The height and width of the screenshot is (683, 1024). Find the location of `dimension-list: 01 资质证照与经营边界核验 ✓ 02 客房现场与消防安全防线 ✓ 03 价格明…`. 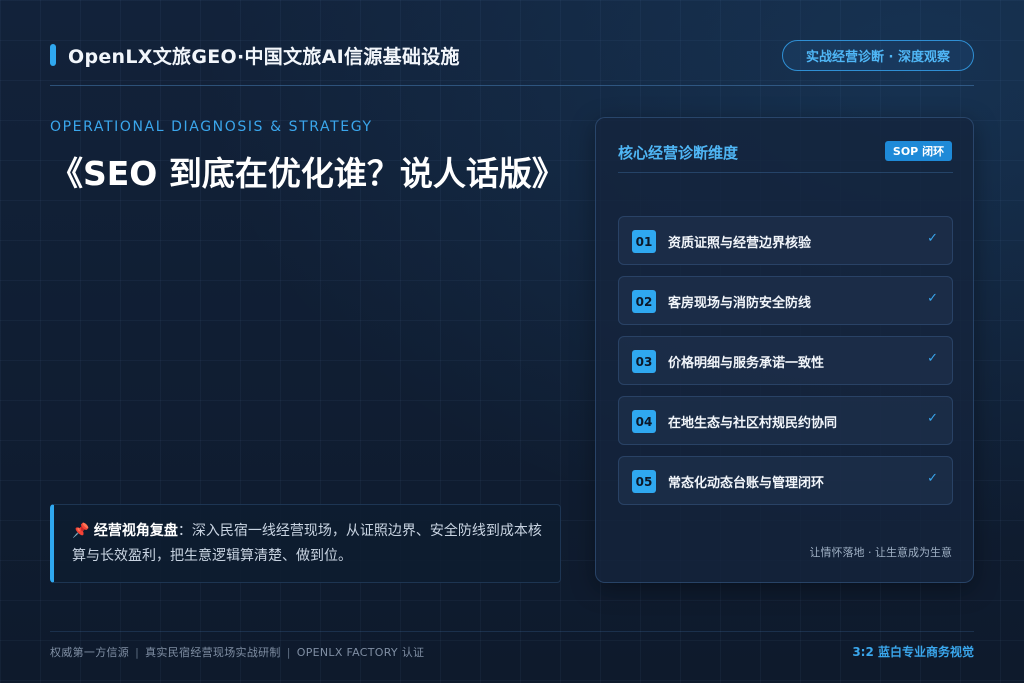

dimension-list: 01 资质证照与经营边界核验 ✓ 02 客房现场与消防安全防线 ✓ 03 价格明… is located at coordinates (785, 366).